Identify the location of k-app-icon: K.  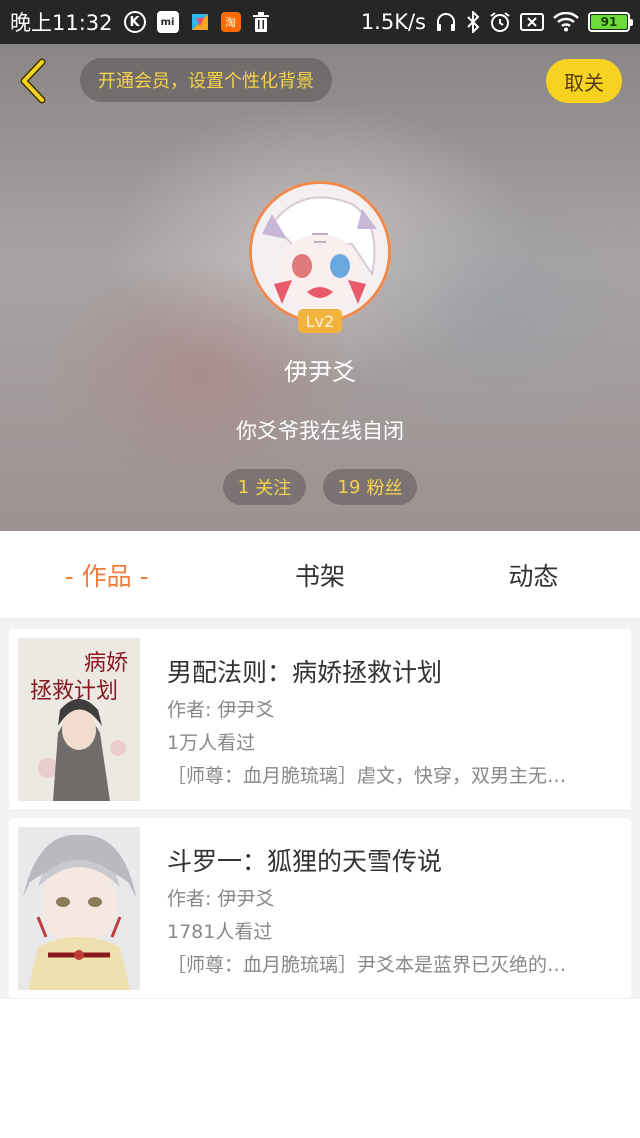
(134, 22).